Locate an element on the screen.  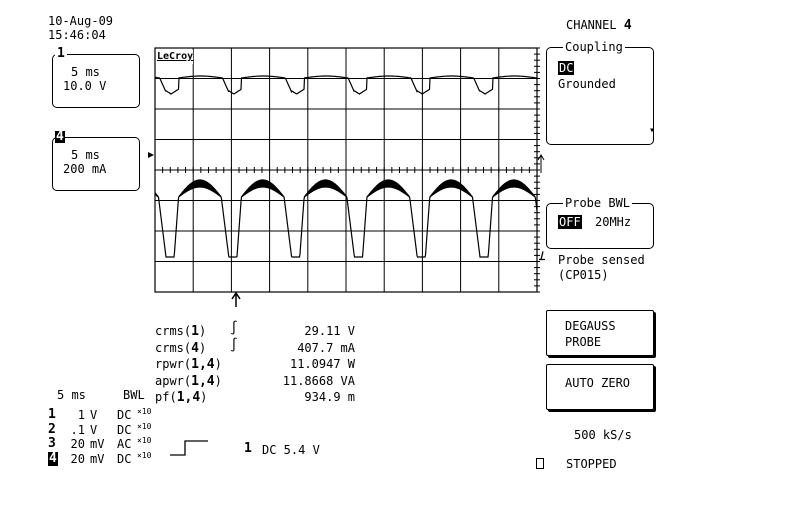
timebase-value: 5 ms is located at coordinates (71, 395).